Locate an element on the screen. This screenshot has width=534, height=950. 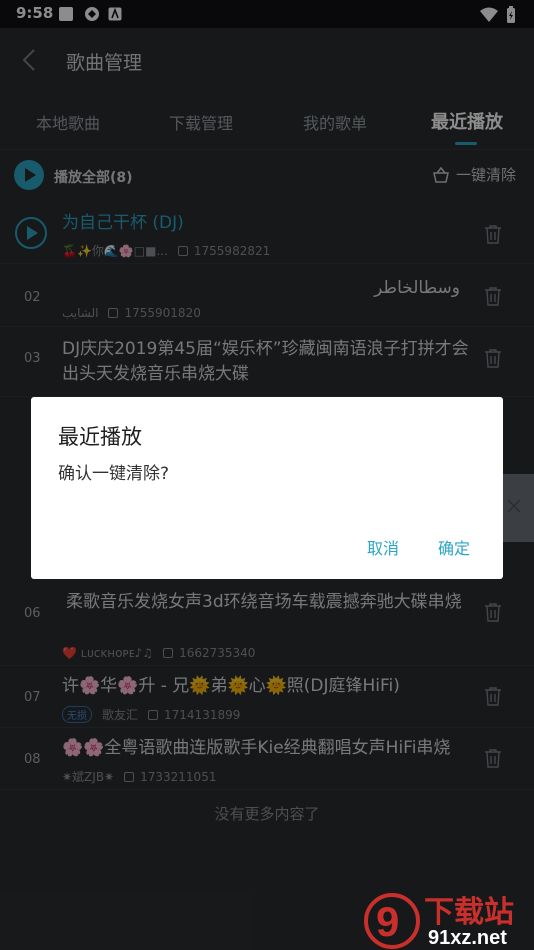
dialog-message: 确认一键清除? is located at coordinates (114, 474).